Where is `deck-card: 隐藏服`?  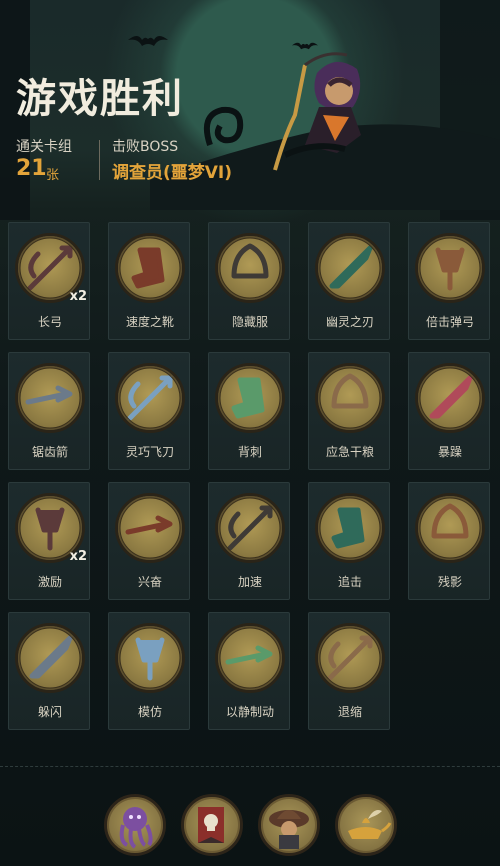
deck-card: 隐藏服 is located at coordinates (249, 281).